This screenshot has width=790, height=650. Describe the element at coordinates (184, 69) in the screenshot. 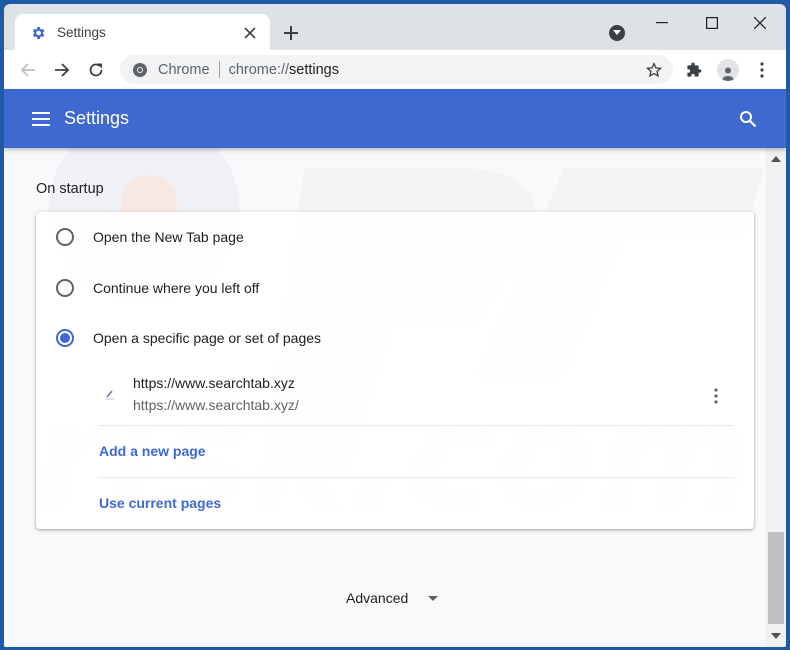

I see `site-chip: Chrome` at that location.